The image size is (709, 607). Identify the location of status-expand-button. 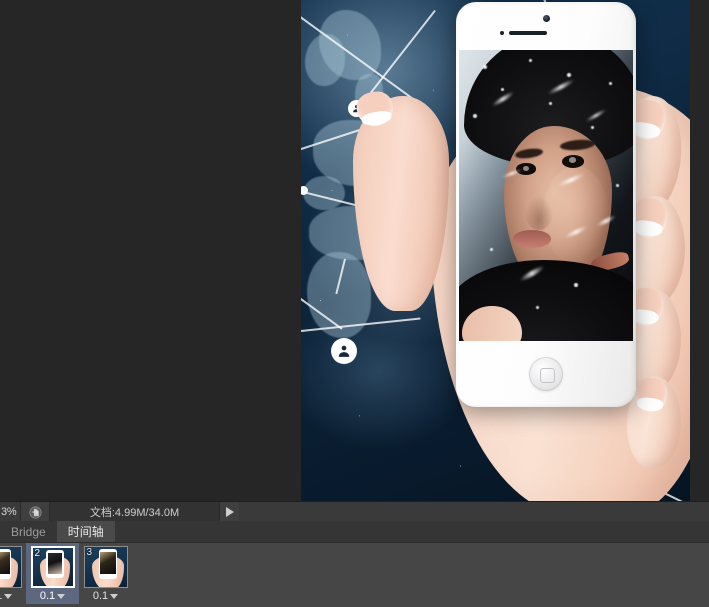
(229, 512).